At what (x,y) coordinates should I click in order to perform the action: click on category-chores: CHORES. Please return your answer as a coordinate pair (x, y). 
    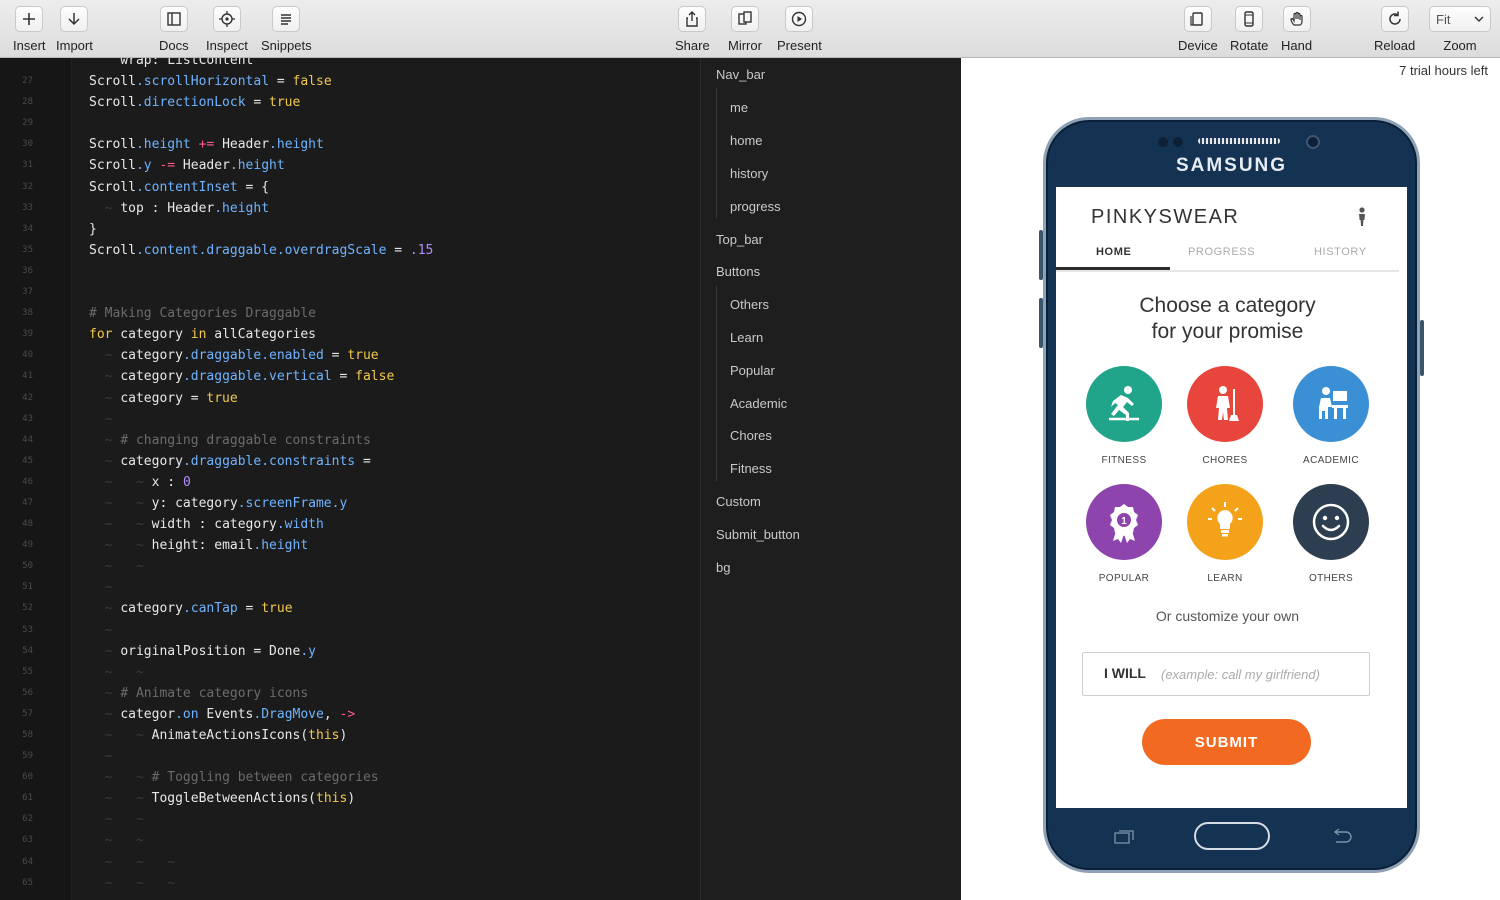
    Looking at the image, I should click on (1225, 416).